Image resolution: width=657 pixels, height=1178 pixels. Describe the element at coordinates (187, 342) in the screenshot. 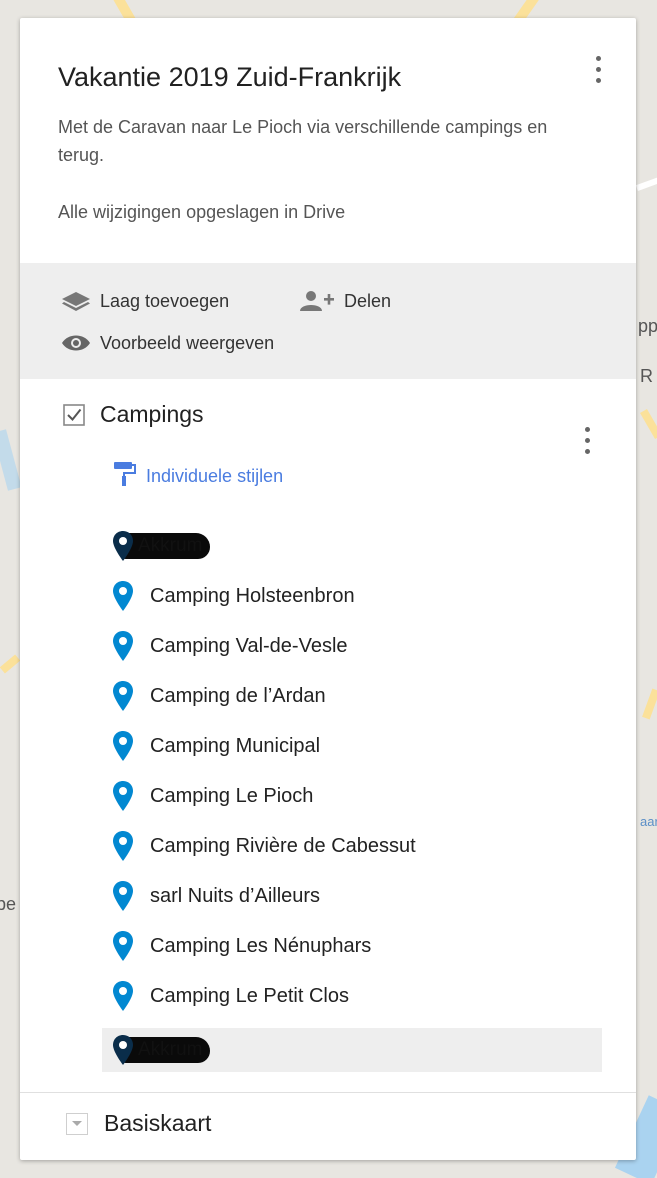

I see `preview-label: Voorbeeld weergeven` at that location.